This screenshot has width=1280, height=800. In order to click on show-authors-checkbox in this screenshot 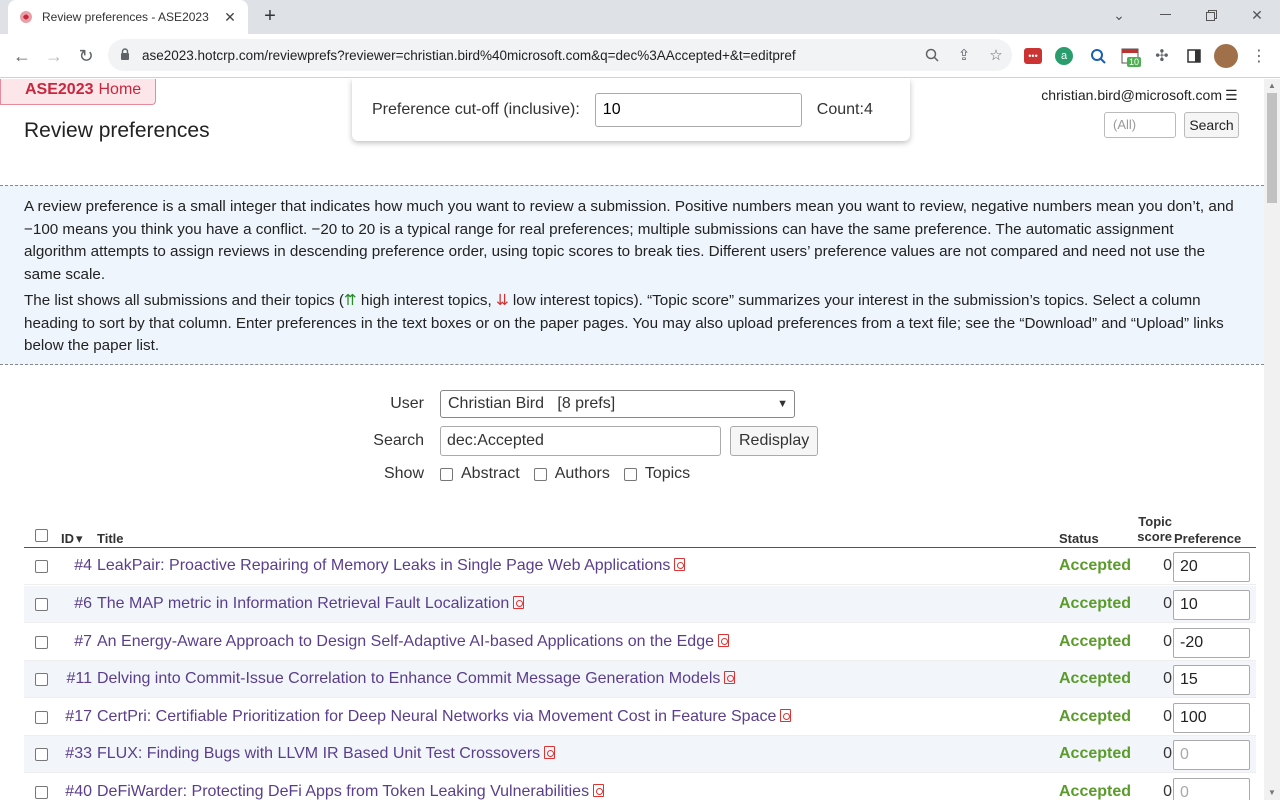, I will do `click(540, 474)`.